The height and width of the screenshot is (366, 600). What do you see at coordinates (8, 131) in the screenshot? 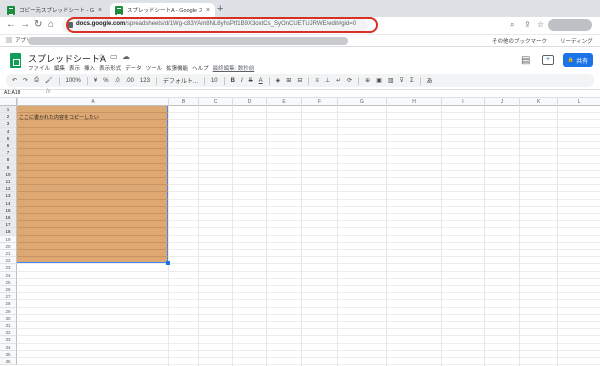
I see `row-header-4: 4` at bounding box center [8, 131].